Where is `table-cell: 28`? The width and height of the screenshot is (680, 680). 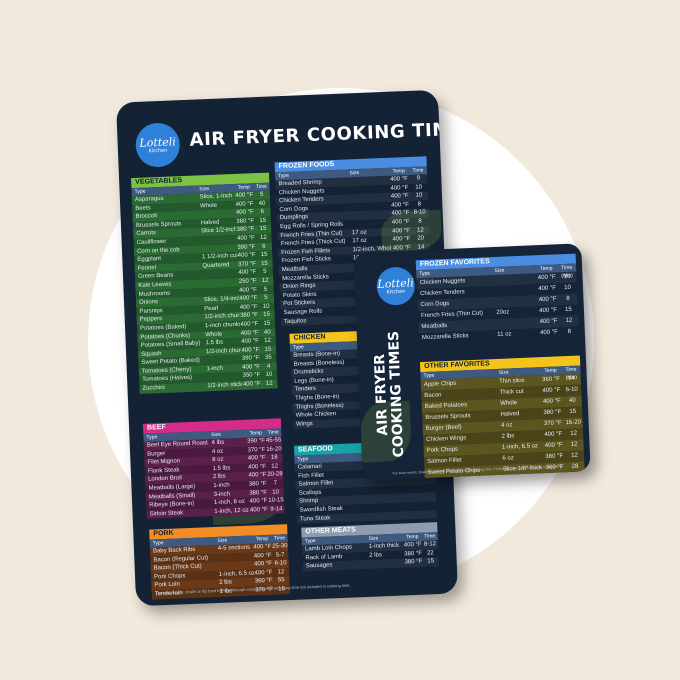
table-cell: 28 is located at coordinates (575, 466).